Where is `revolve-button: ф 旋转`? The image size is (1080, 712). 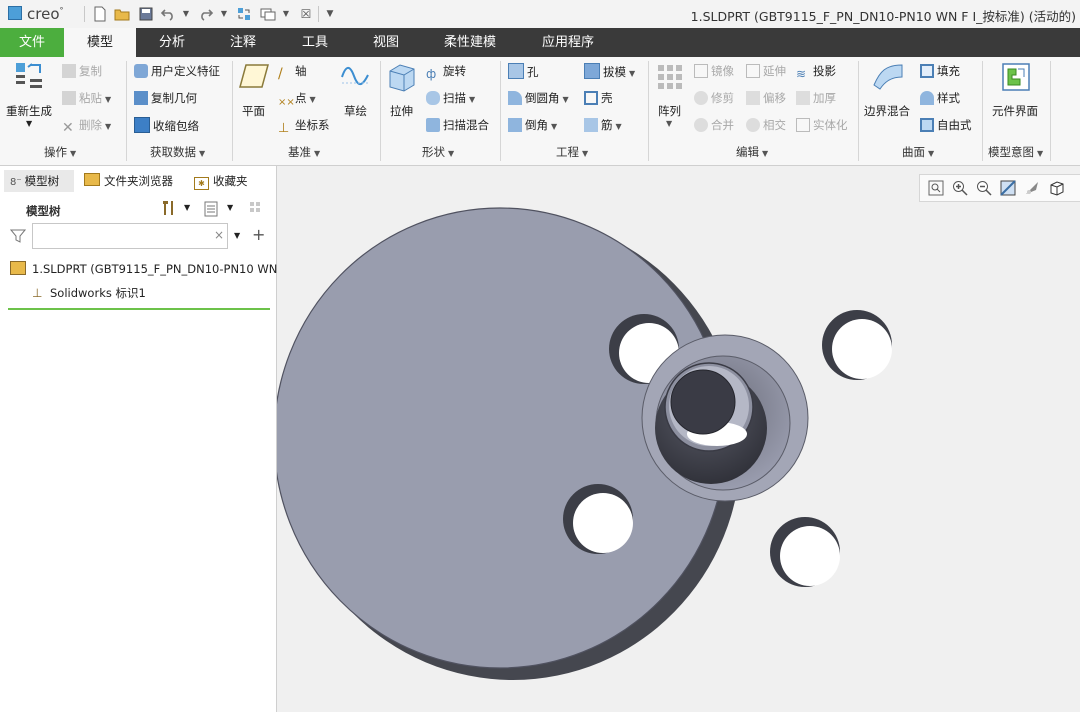 revolve-button: ф 旋转 is located at coordinates (446, 72).